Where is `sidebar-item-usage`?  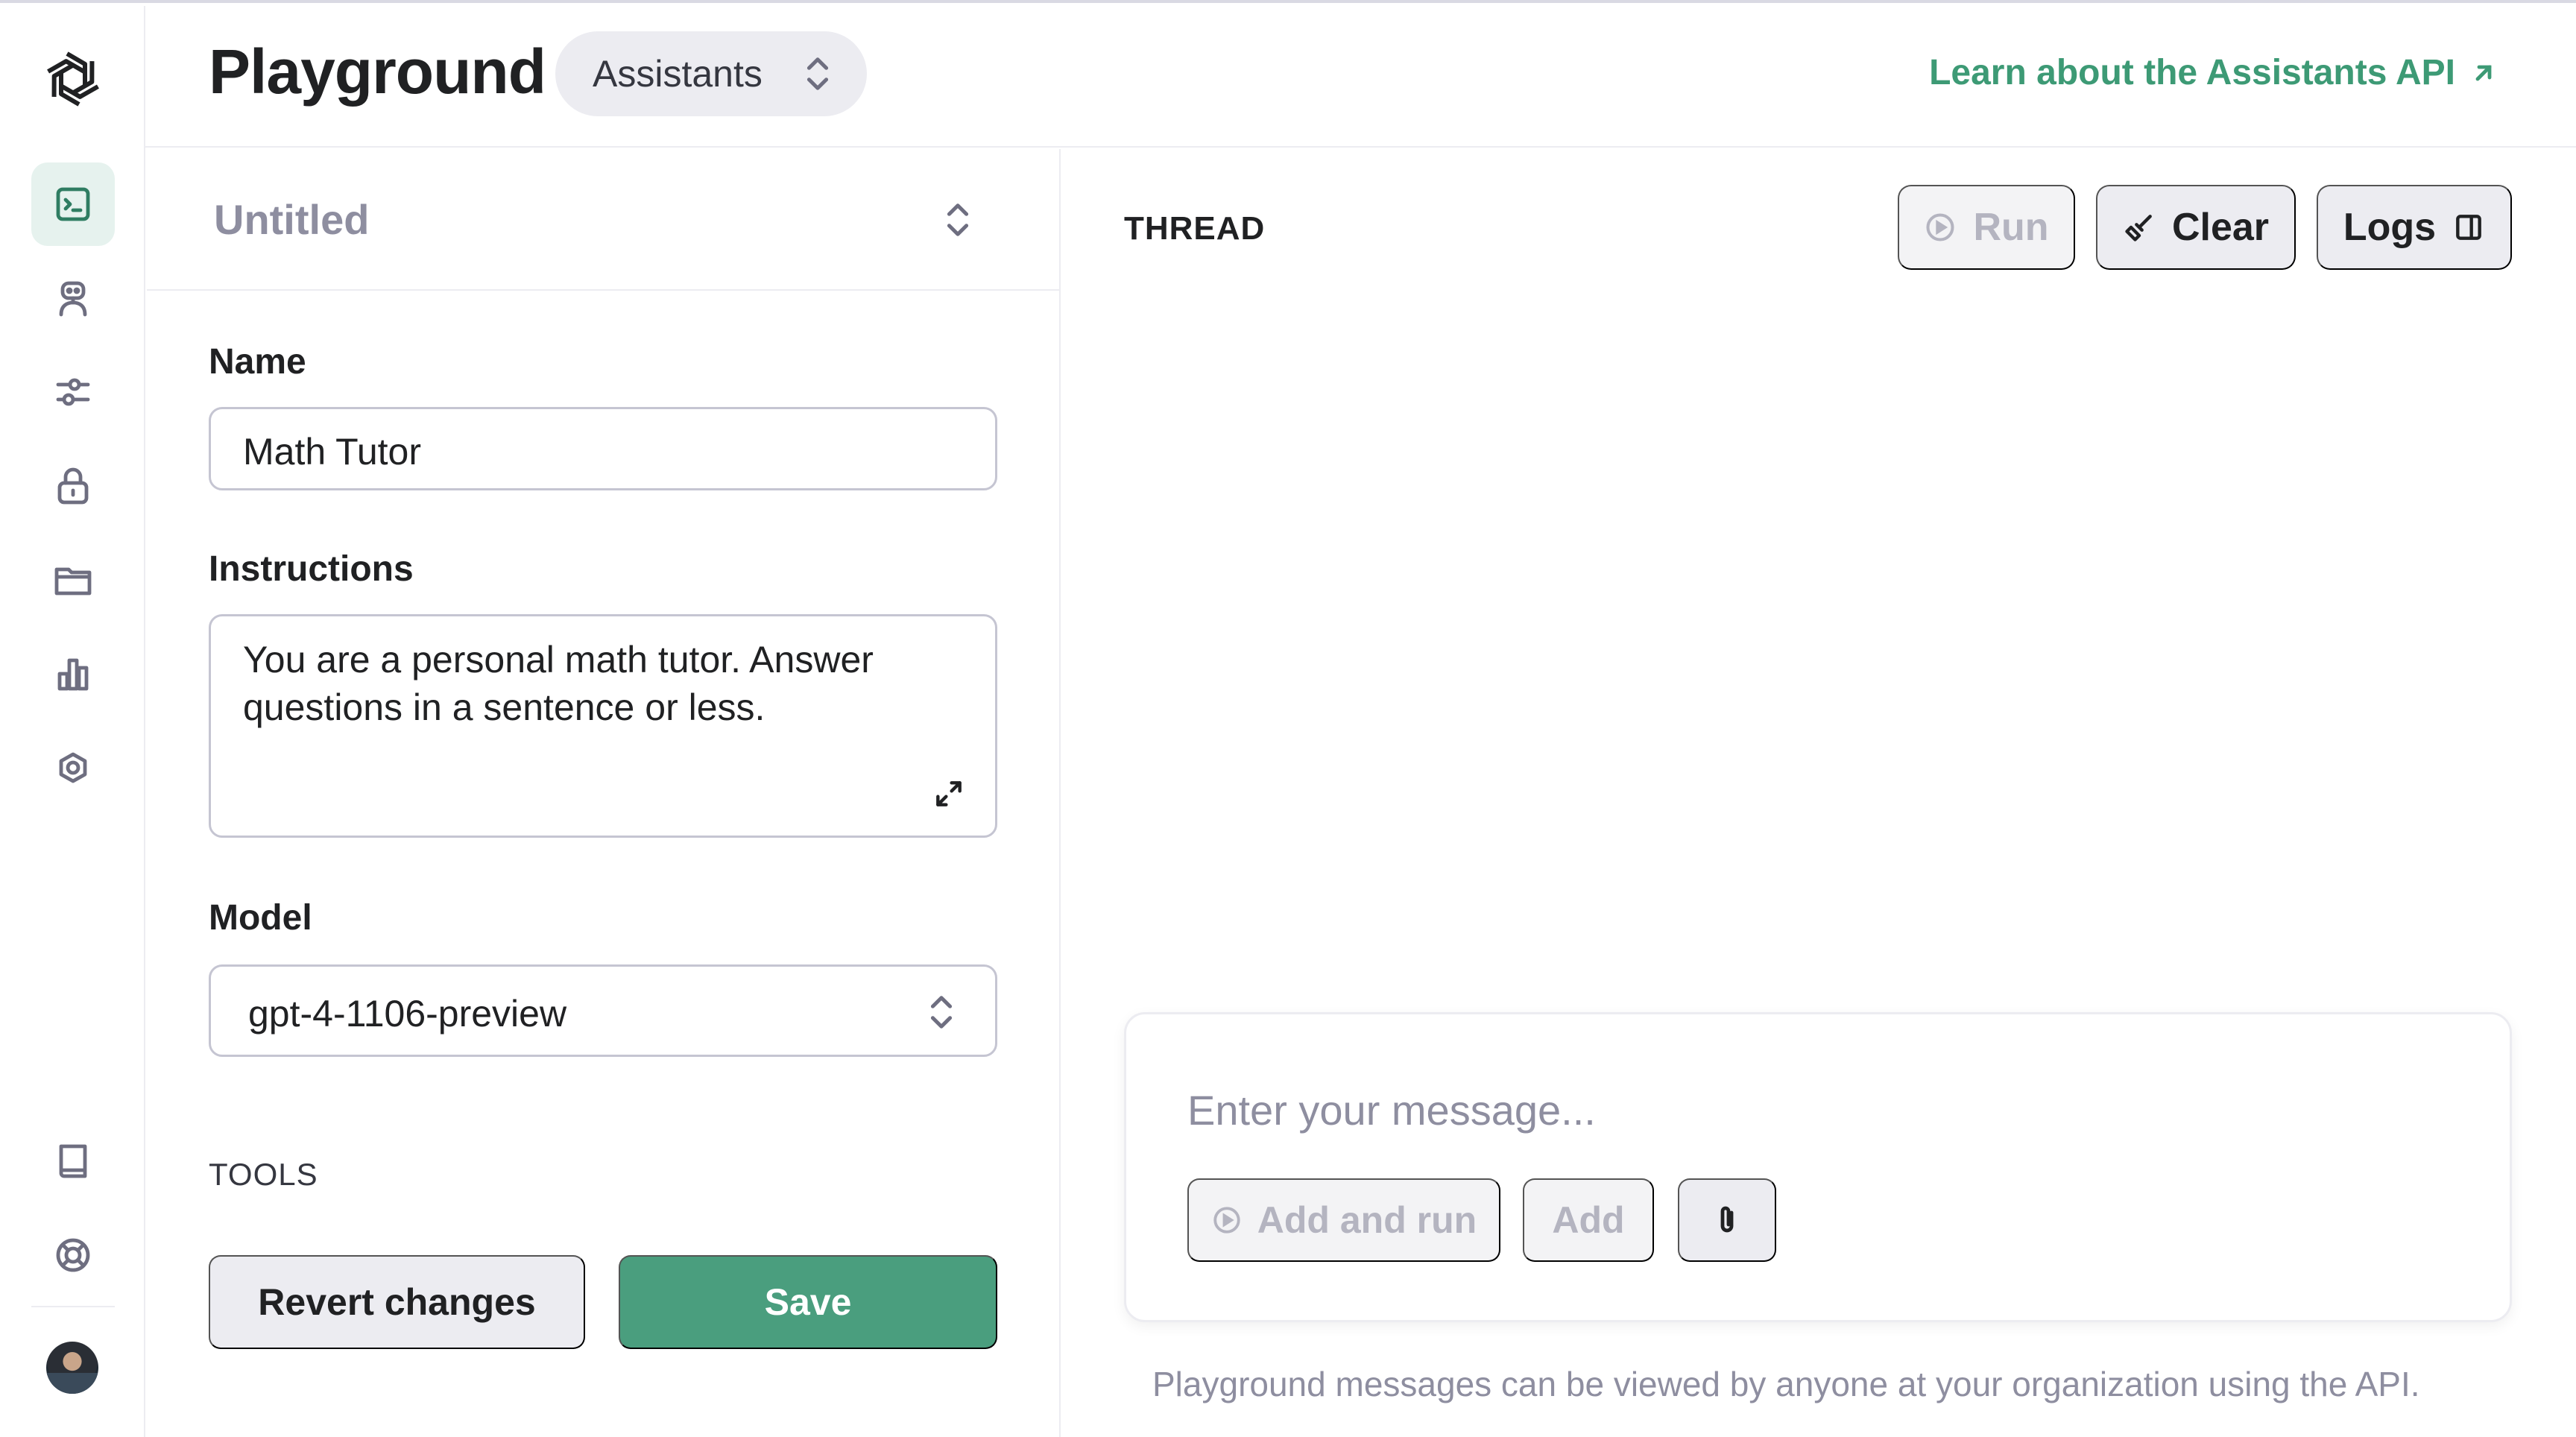 sidebar-item-usage is located at coordinates (73, 674).